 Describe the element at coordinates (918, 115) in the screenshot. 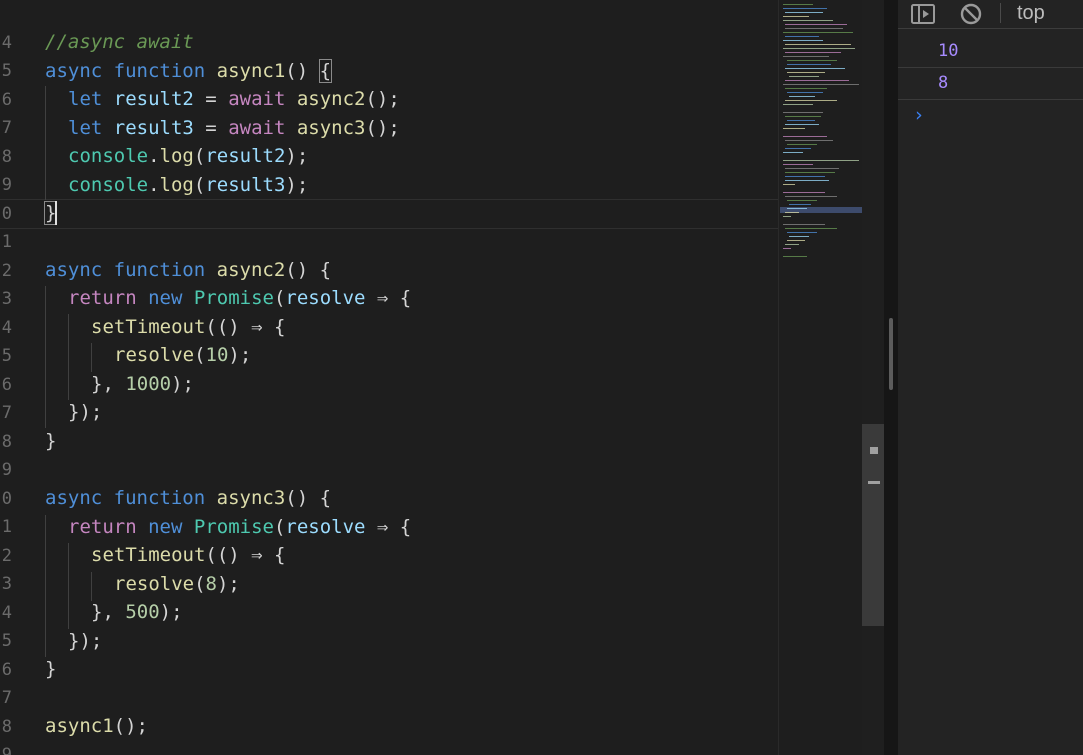

I see `prompt-chevron-icon: ›` at that location.